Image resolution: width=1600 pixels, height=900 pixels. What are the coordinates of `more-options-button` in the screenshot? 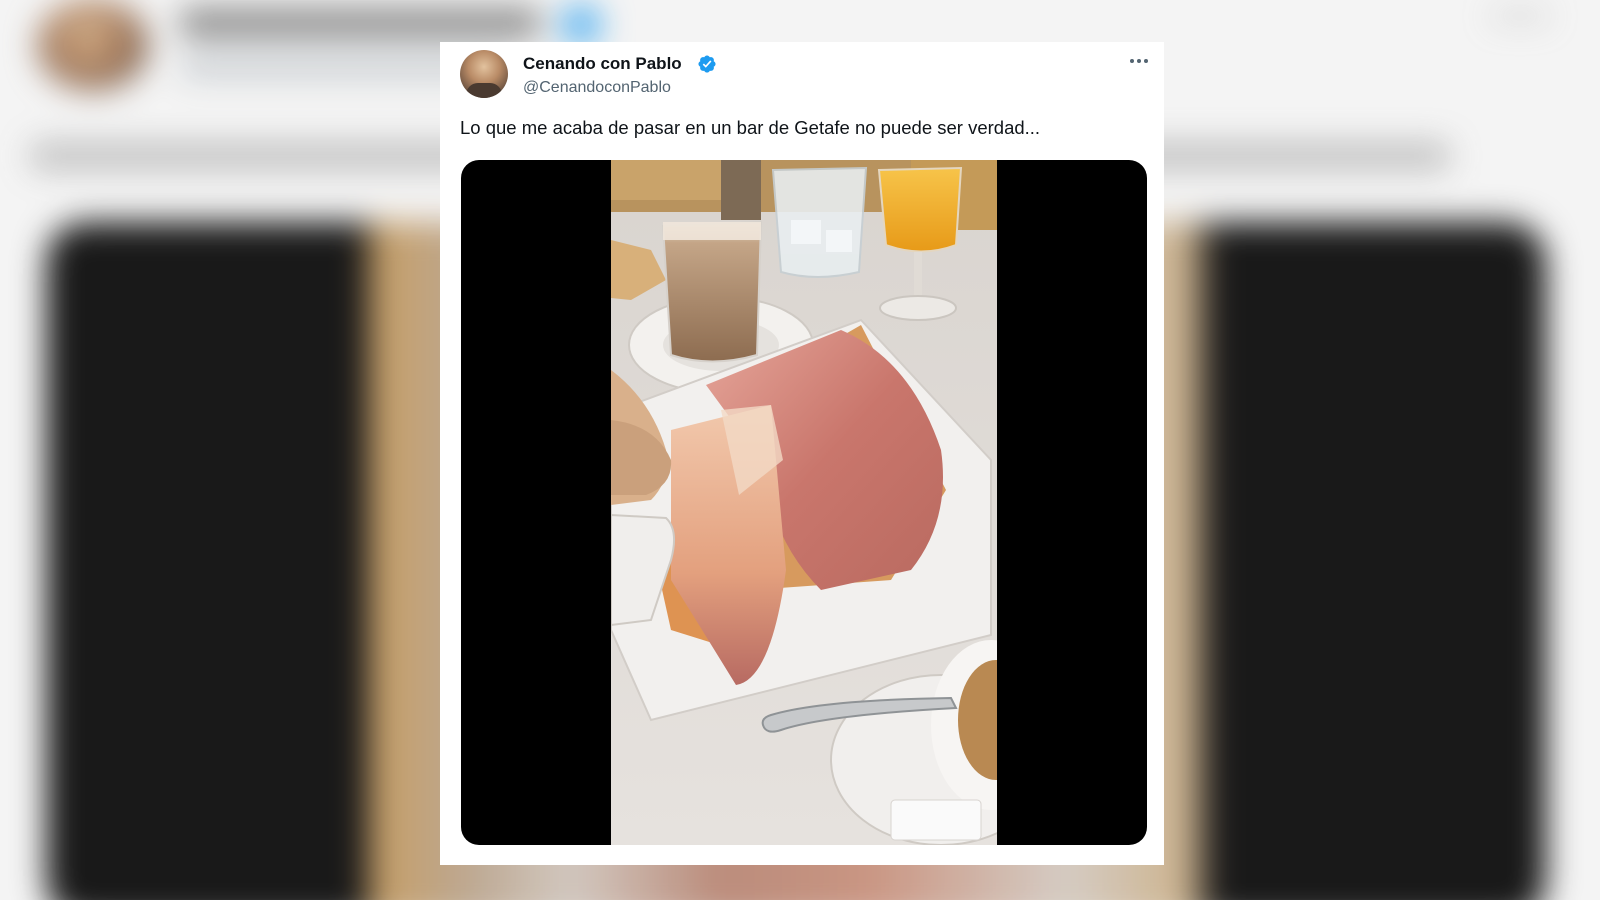 It's located at (1139, 61).